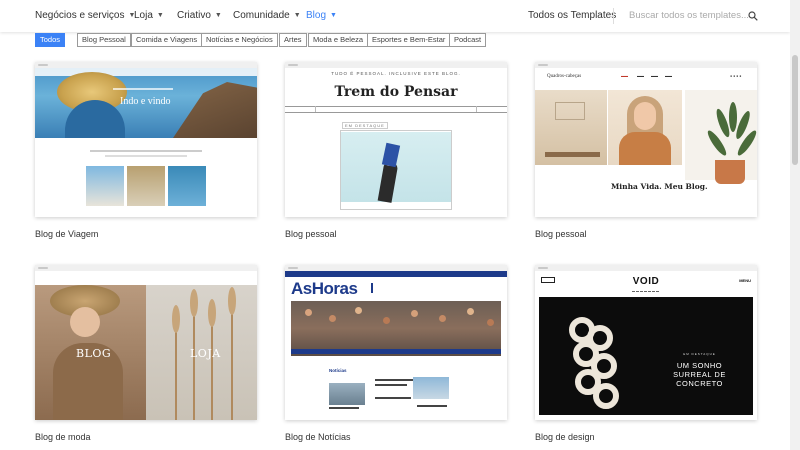 The width and height of the screenshot is (800, 450). What do you see at coordinates (80, 15) in the screenshot?
I see `nav-item-label: Negócios e serviços` at bounding box center [80, 15].